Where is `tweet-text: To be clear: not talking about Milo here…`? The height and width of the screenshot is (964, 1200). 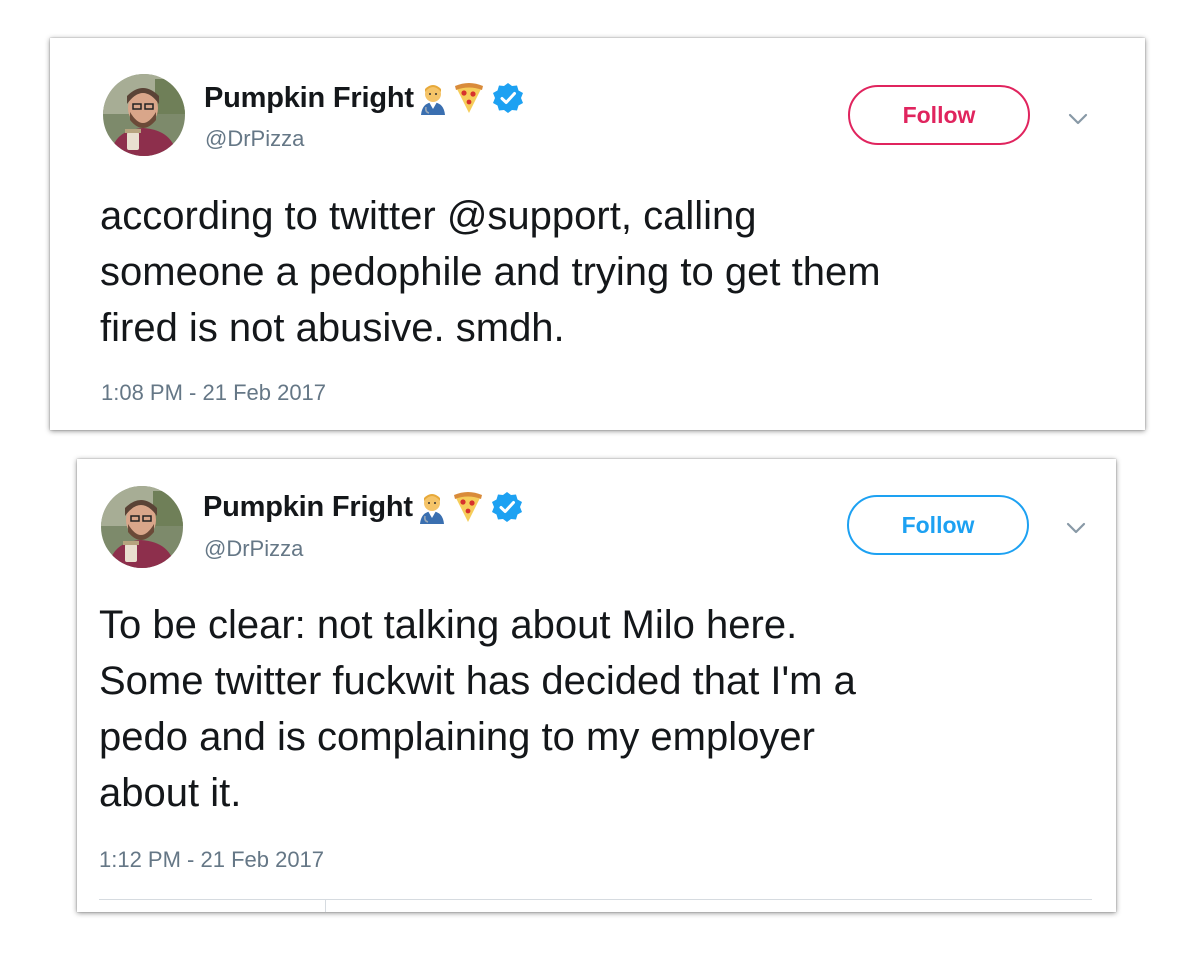 tweet-text: To be clear: not talking about Milo here… is located at coordinates (477, 709).